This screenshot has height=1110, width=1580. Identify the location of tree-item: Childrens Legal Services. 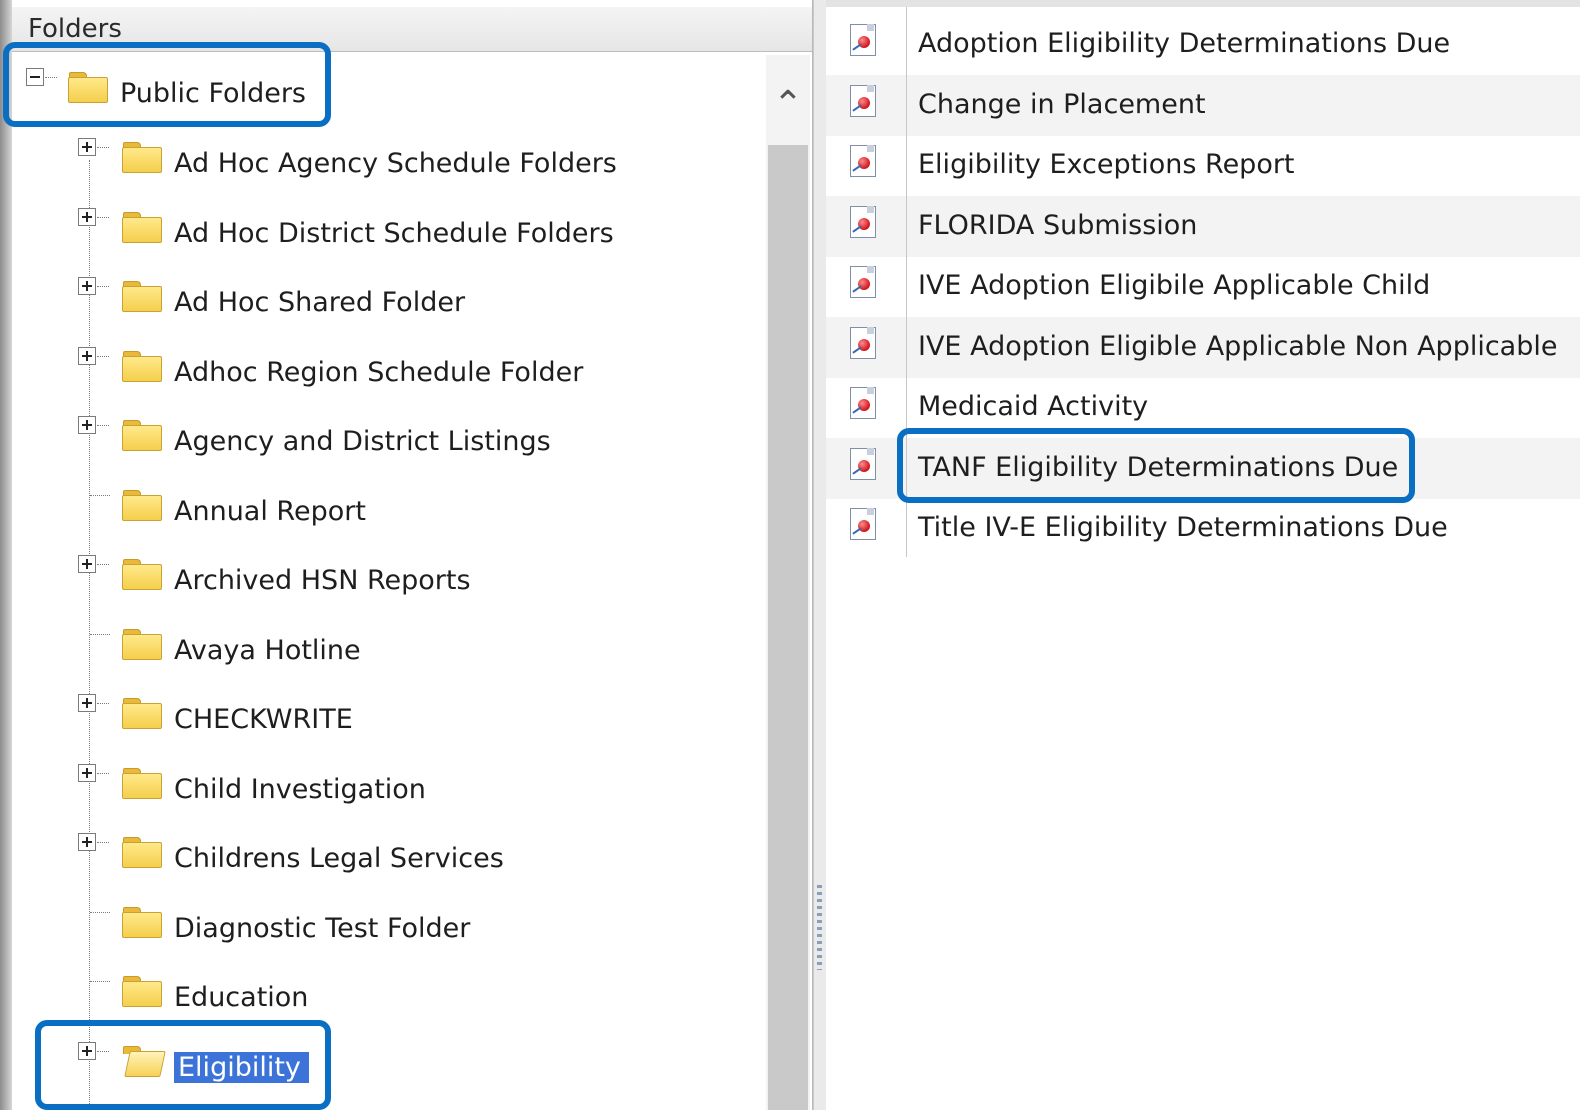
(378, 861).